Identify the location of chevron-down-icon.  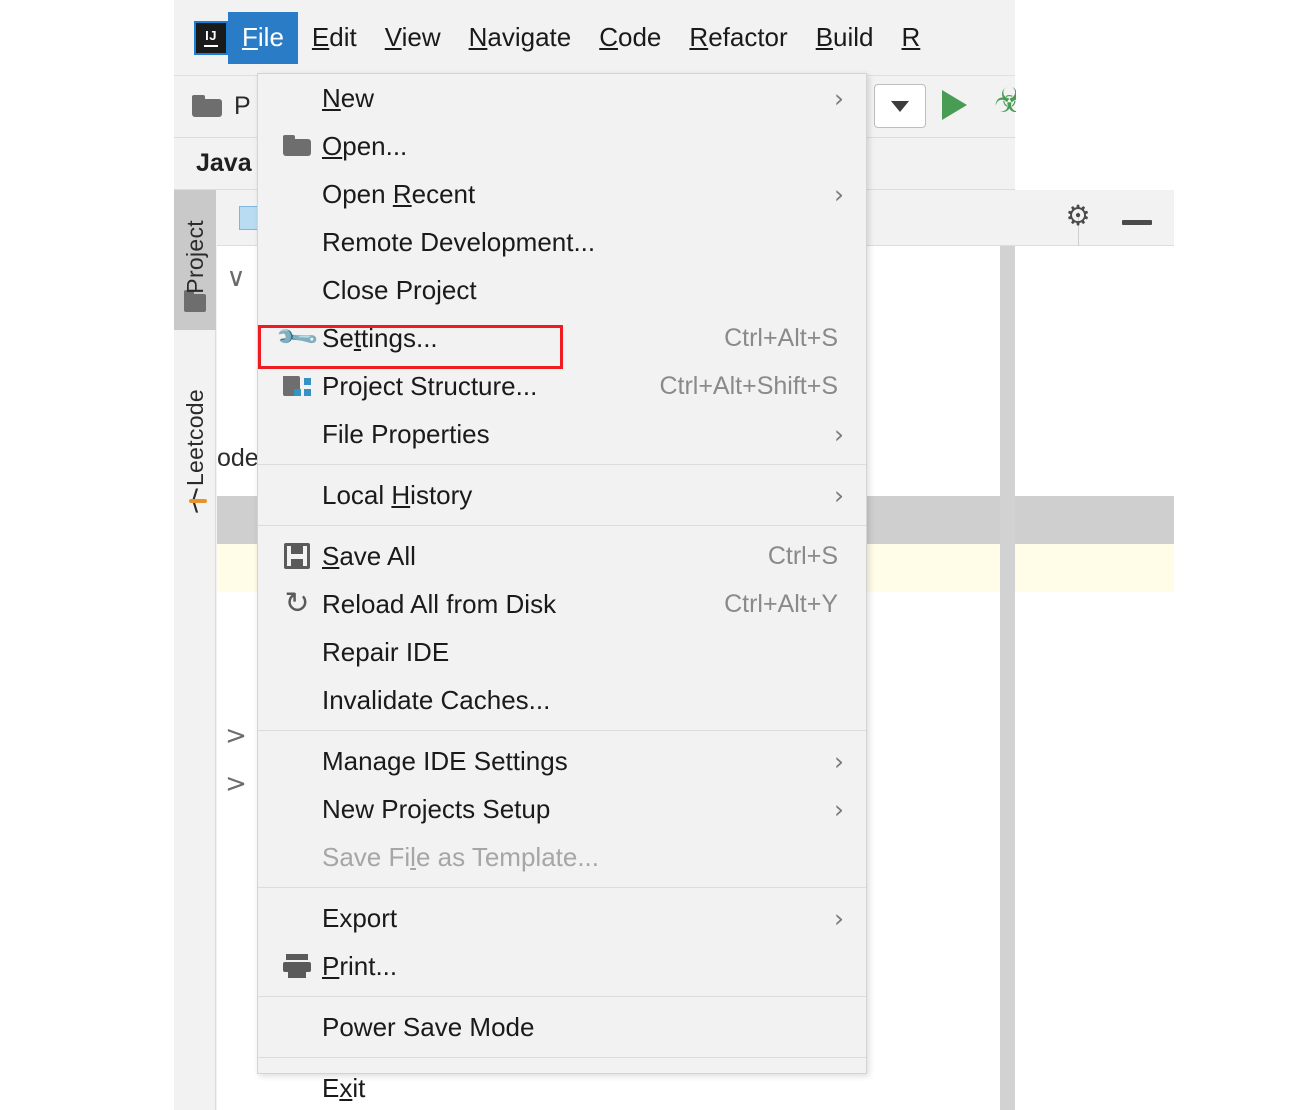
(900, 106).